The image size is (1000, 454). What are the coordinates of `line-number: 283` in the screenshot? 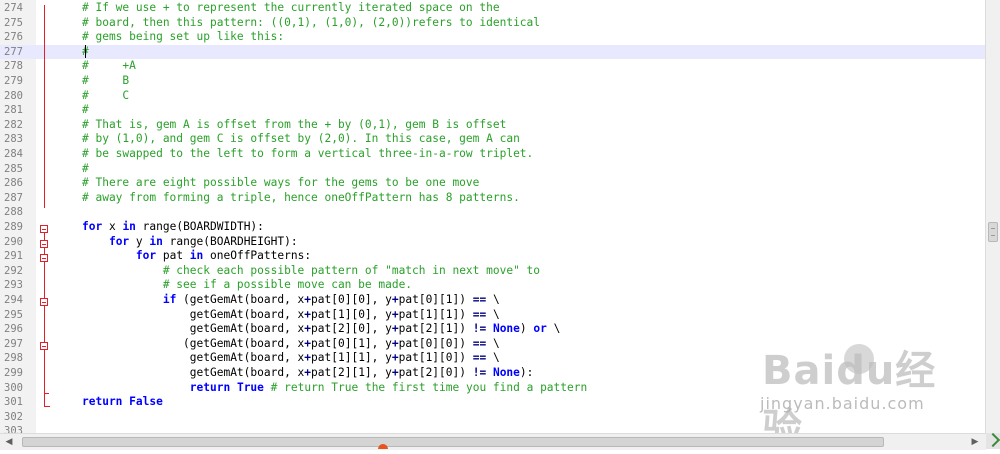 It's located at (13, 139).